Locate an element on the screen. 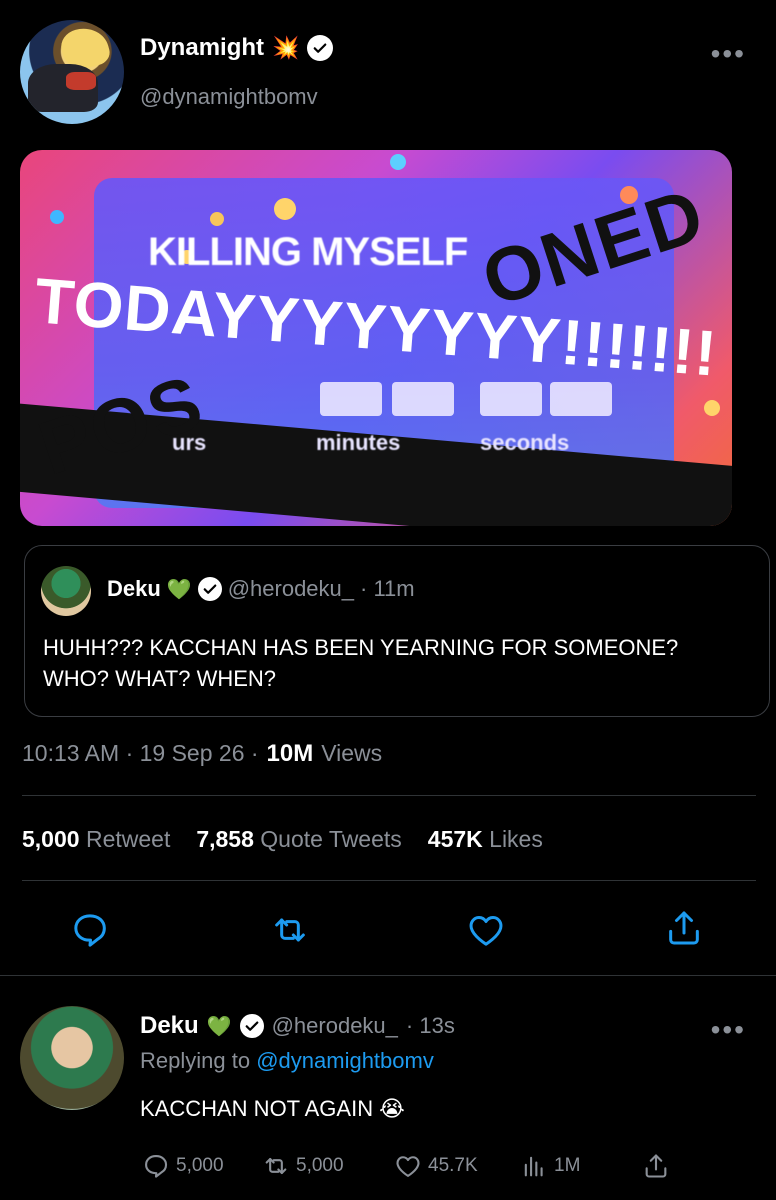  quote-tweets-stat: 7,858 Quote Tweets is located at coordinates (298, 839).